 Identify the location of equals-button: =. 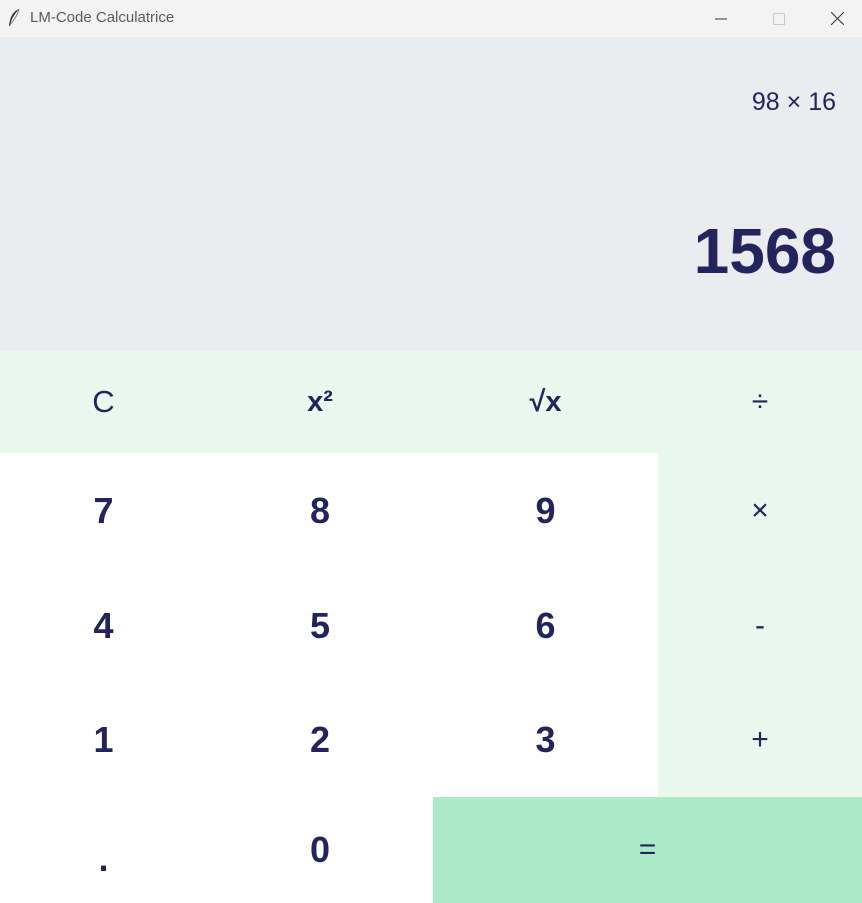
(647, 850).